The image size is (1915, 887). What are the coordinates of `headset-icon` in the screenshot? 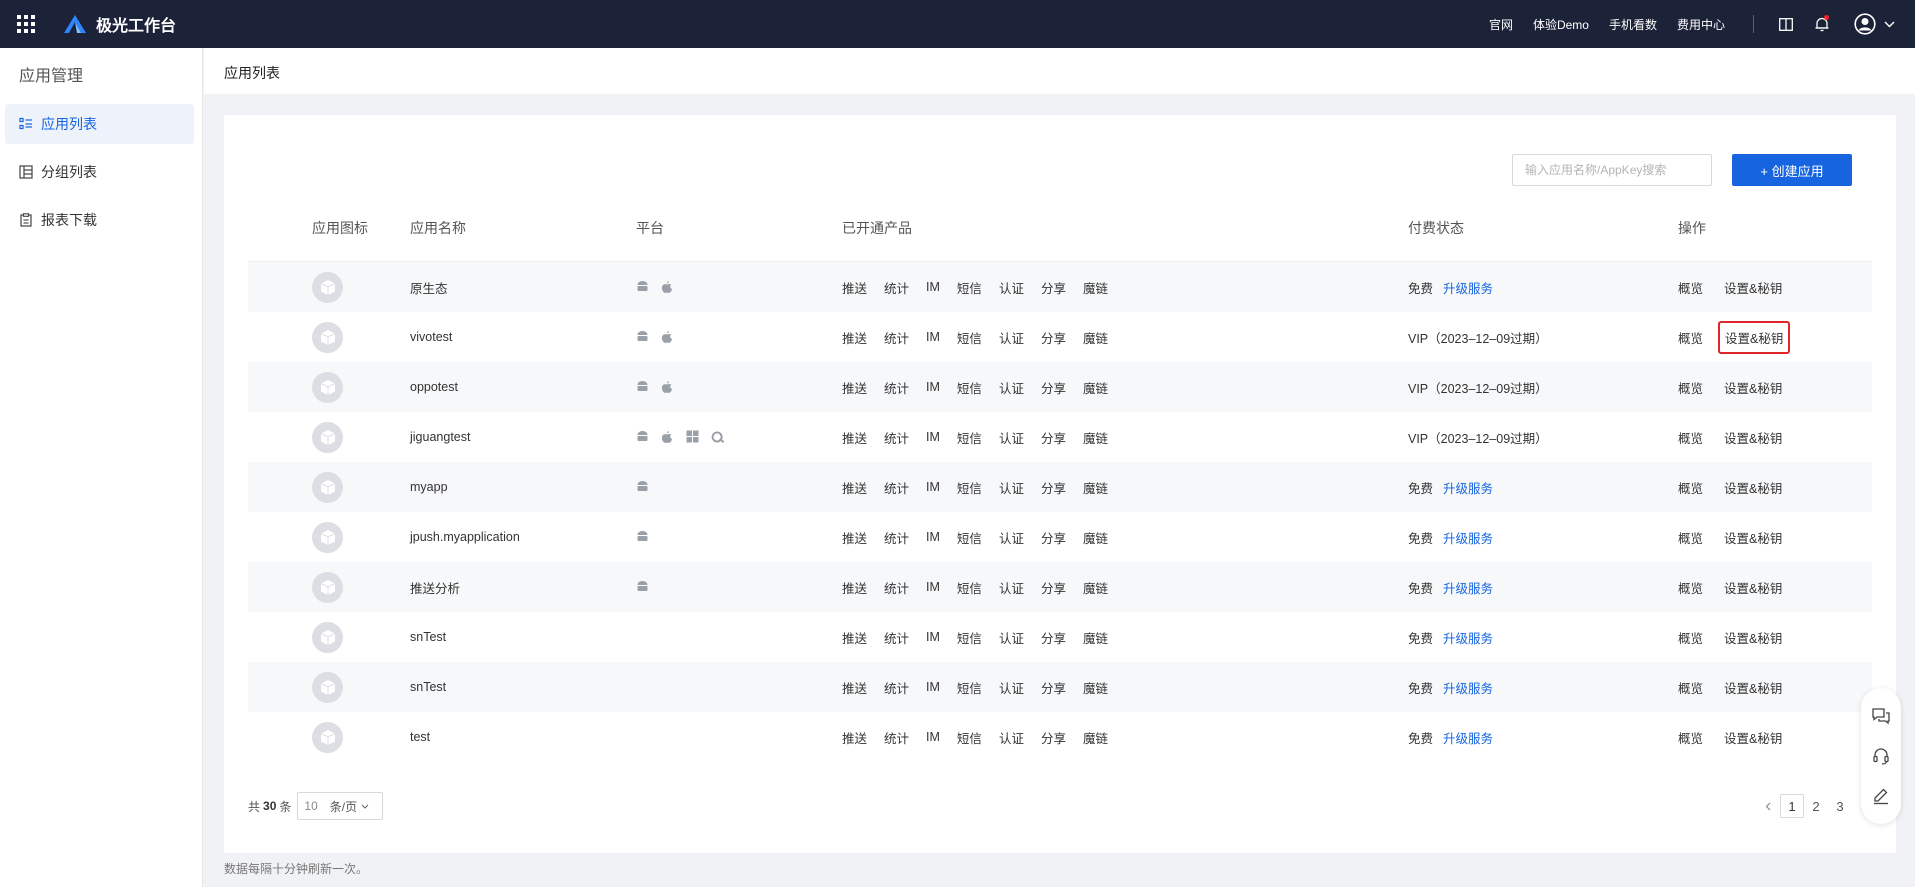 It's located at (1881, 756).